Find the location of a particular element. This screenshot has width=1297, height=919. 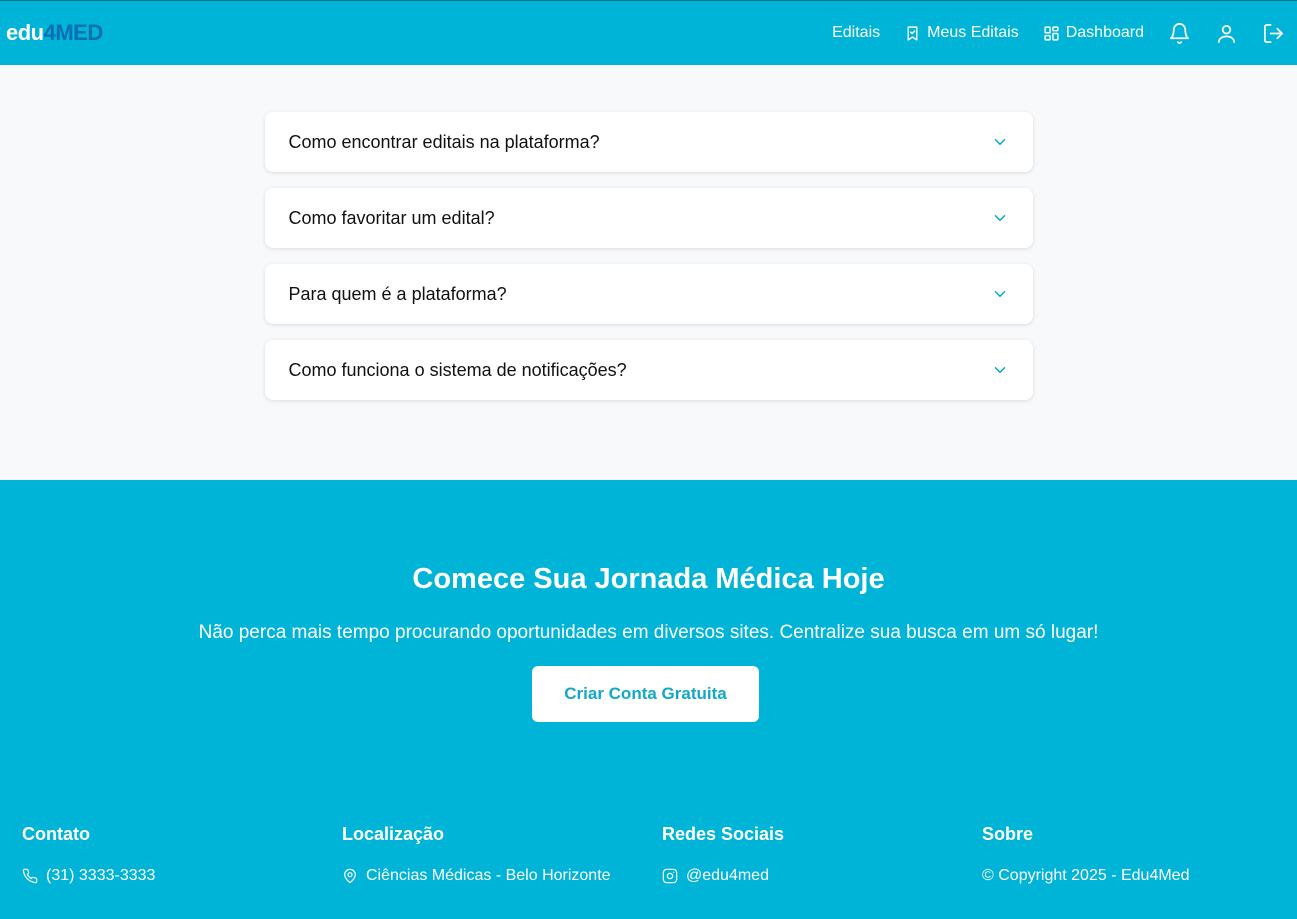

footer-location: Ciências Médicas - Belo Horizonte is located at coordinates (502, 876).